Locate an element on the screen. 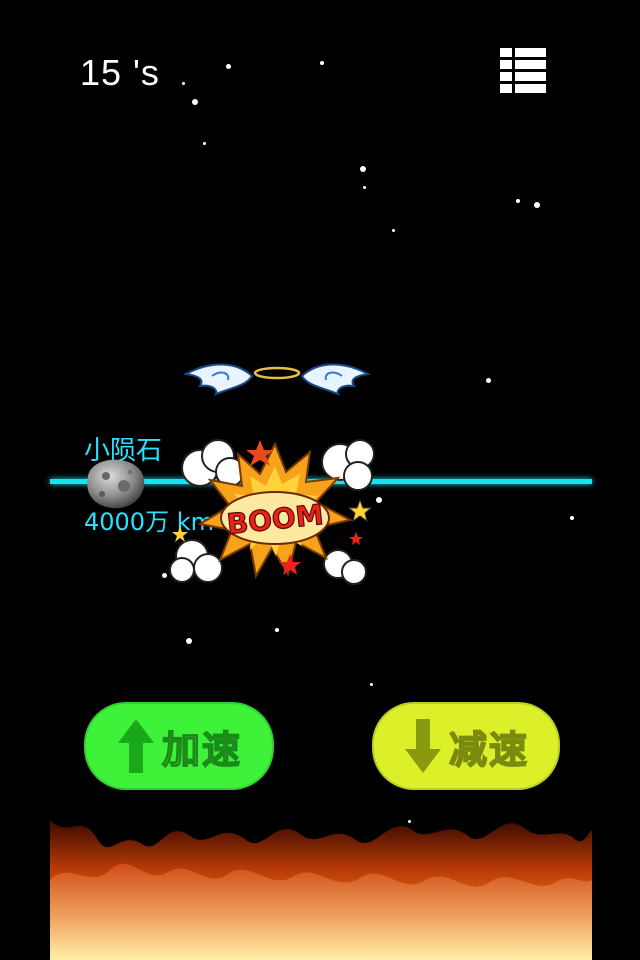 Image resolution: width=640 pixels, height=960 pixels. boom-explosion-icon: BOOM is located at coordinates (272, 512).